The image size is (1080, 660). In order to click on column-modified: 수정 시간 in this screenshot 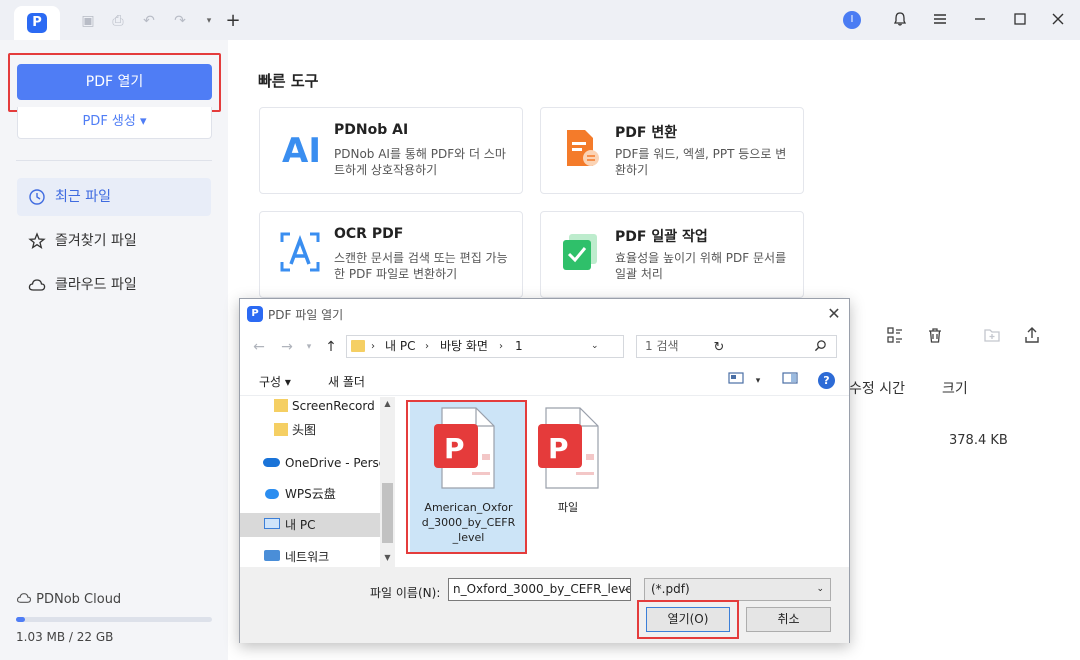, I will do `click(877, 388)`.